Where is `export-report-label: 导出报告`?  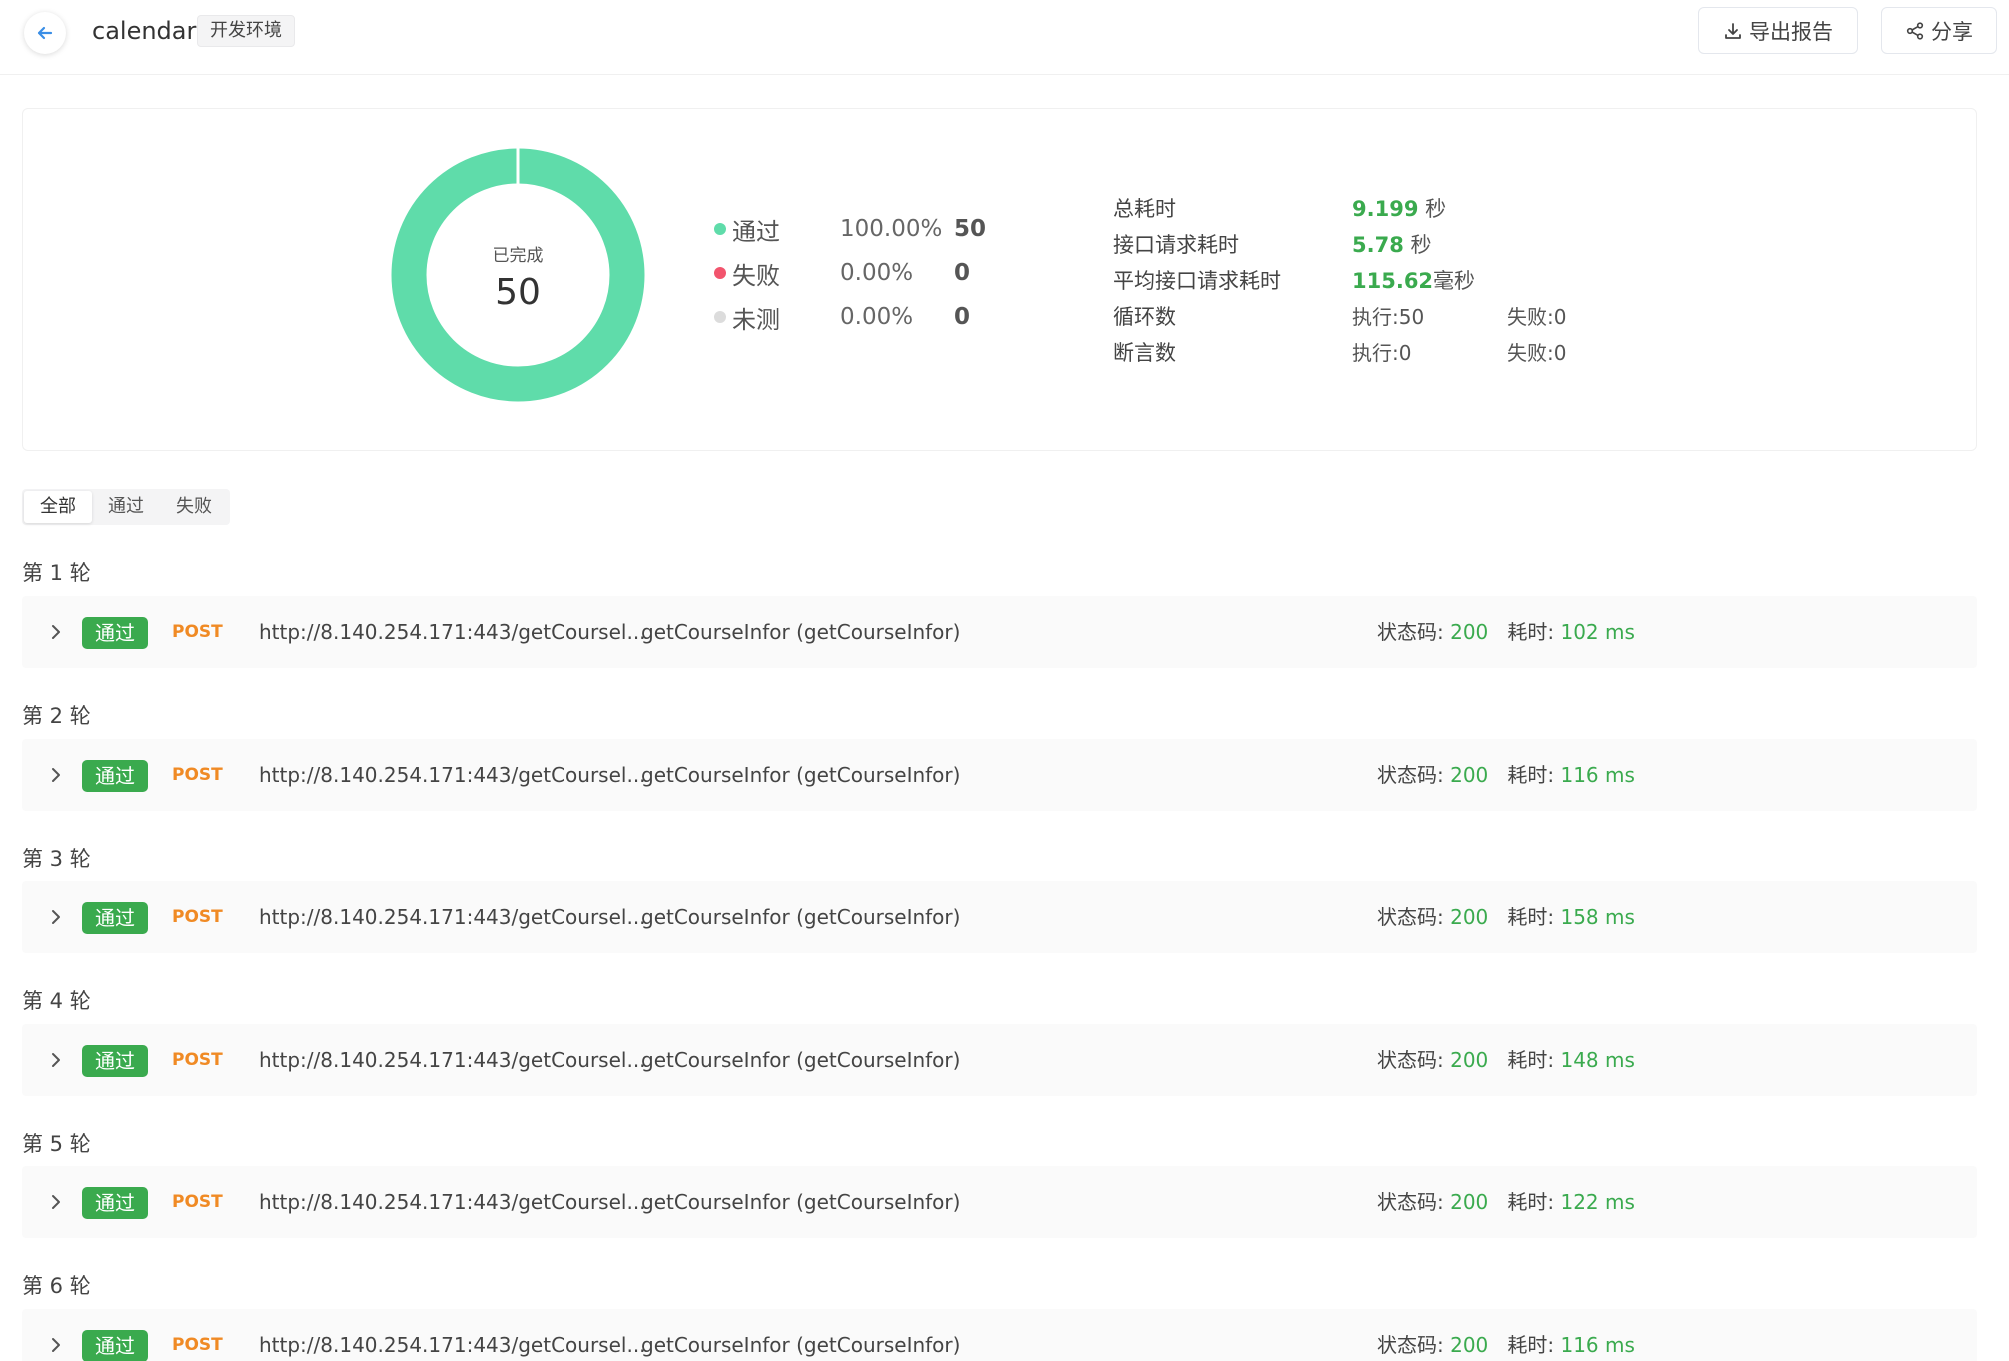 export-report-label: 导出报告 is located at coordinates (1791, 31).